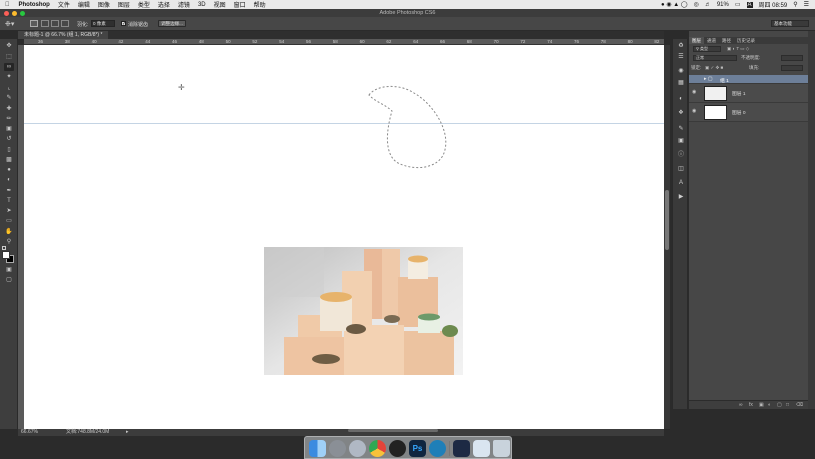 This screenshot has width=815, height=459. What do you see at coordinates (9, 98) in the screenshot?
I see `eyedropper-tool-icon: ✎` at bounding box center [9, 98].